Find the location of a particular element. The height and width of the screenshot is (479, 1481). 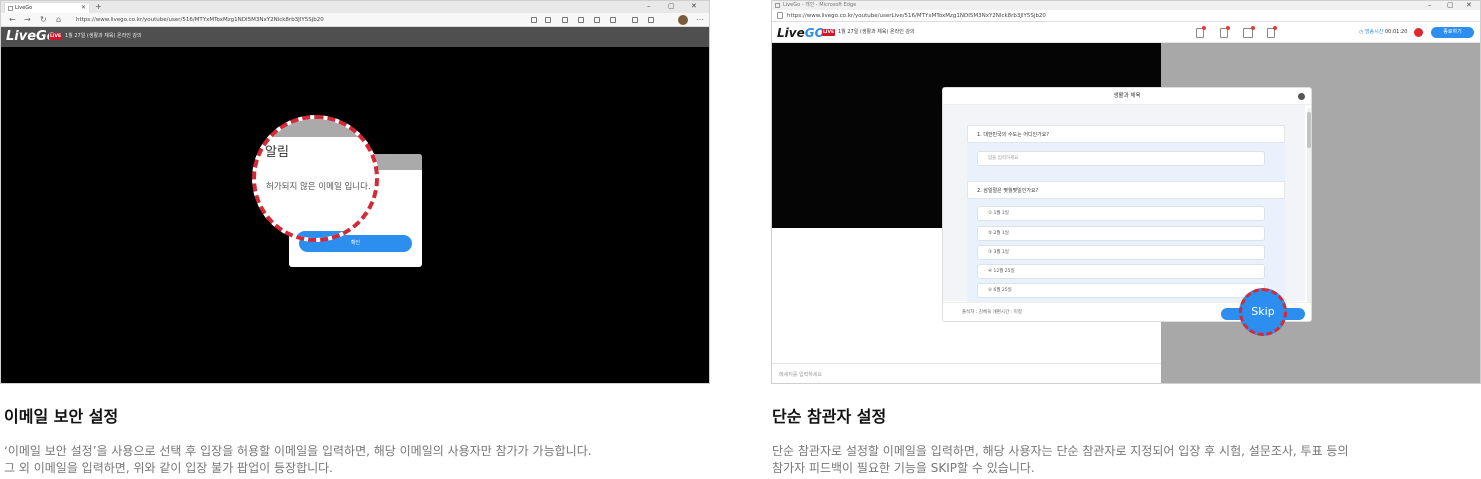

quiz-title: 생활과 체육 is located at coordinates (1127, 96).